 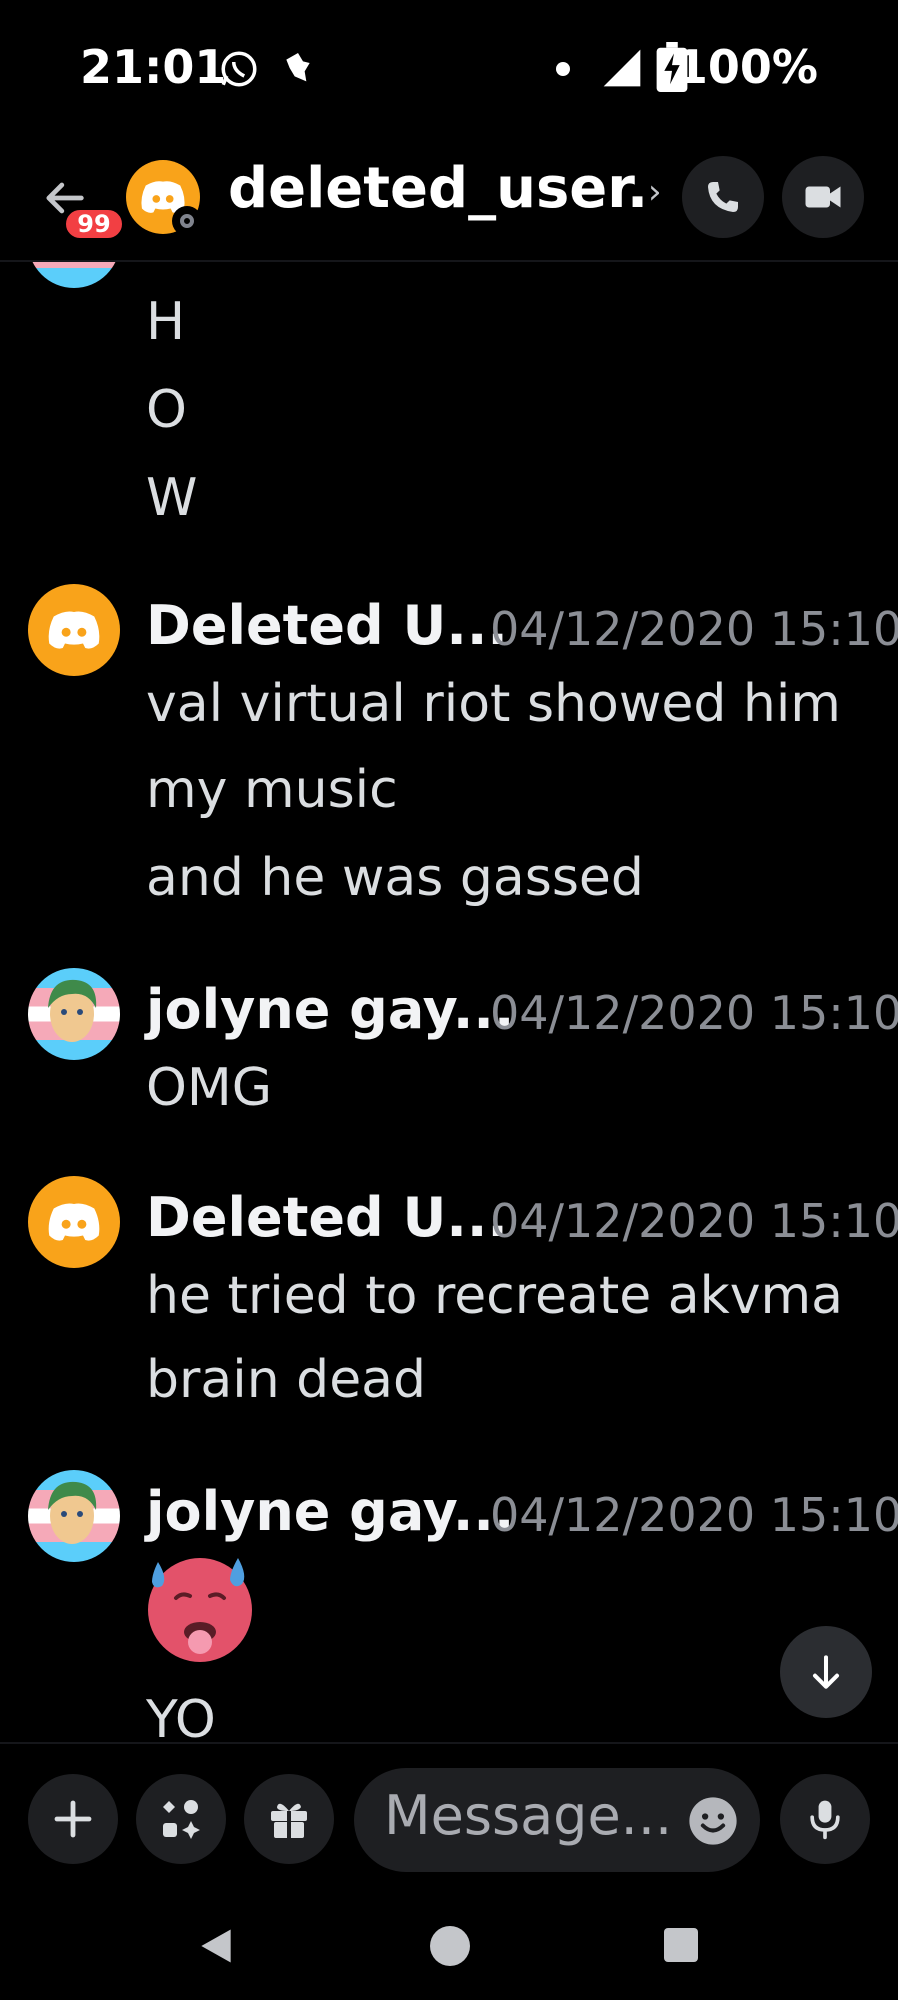 I want to click on message-line: my music, so click(x=272, y=790).